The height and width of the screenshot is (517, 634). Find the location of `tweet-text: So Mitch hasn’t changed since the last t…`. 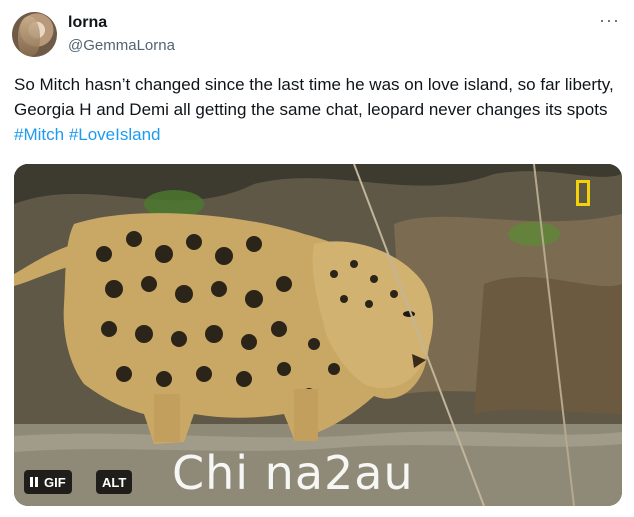

tweet-text: So Mitch hasn’t changed since the last t… is located at coordinates (317, 109).